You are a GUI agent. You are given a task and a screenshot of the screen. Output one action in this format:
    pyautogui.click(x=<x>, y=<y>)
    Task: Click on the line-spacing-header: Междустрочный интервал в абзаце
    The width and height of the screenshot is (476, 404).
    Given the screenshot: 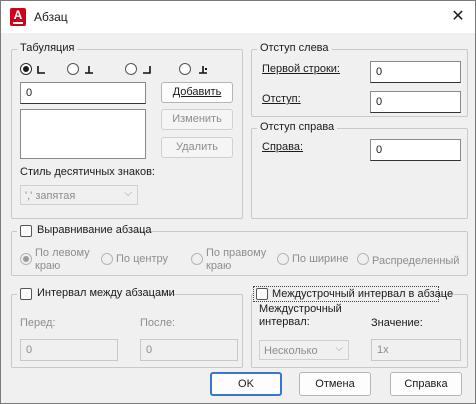 What is the action you would take?
    pyautogui.click(x=353, y=294)
    